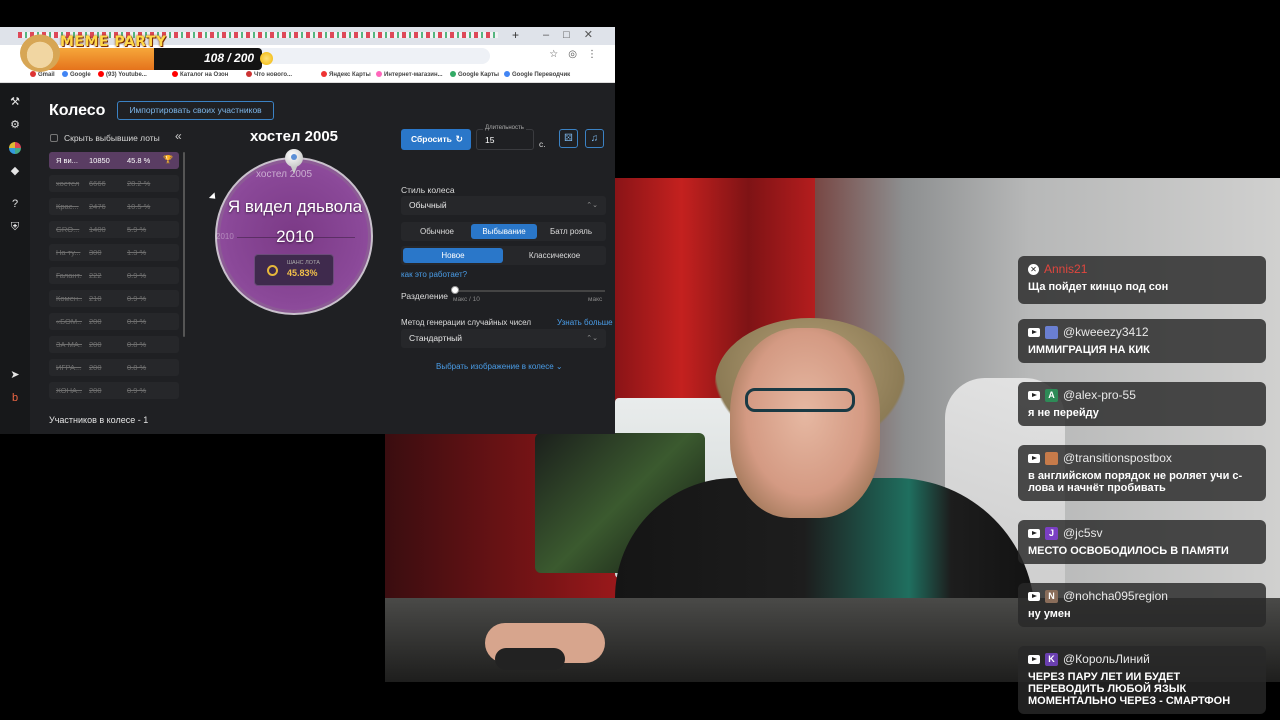  I want to click on participants-count: Участников в колесе - 1, so click(99, 420).